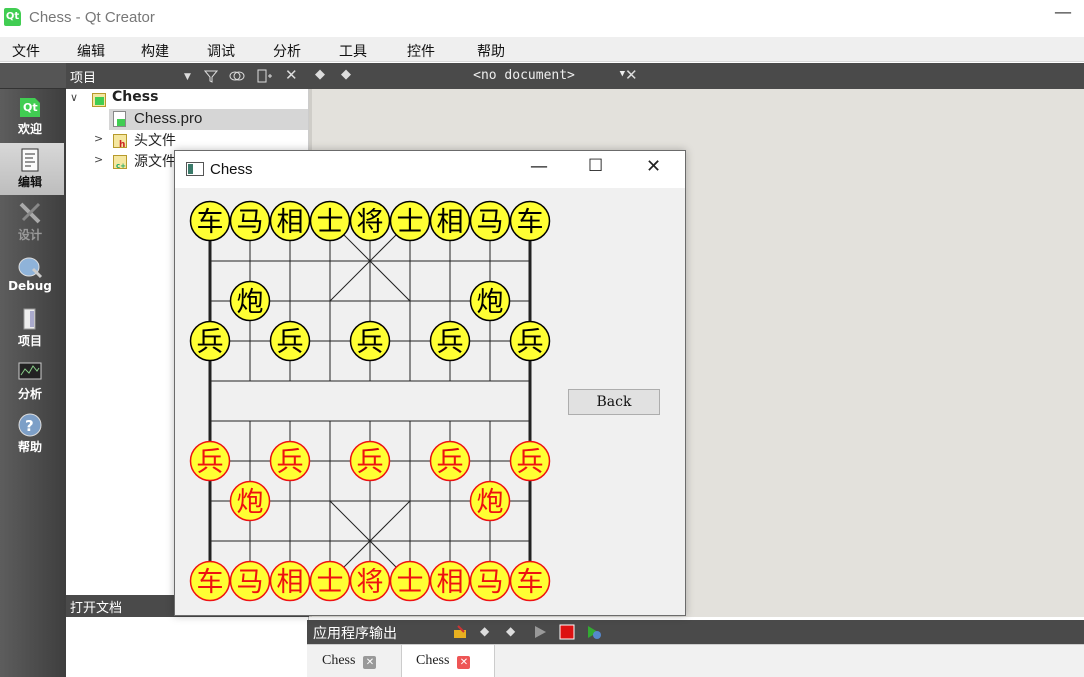 The height and width of the screenshot is (677, 1084). What do you see at coordinates (265, 76) in the screenshot?
I see `split-view-icon` at bounding box center [265, 76].